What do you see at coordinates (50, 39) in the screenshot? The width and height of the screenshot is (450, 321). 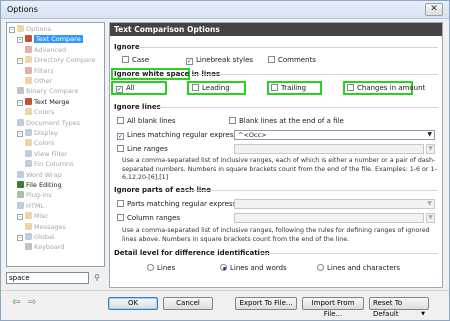 I see `tree-item: - Text Compare` at bounding box center [50, 39].